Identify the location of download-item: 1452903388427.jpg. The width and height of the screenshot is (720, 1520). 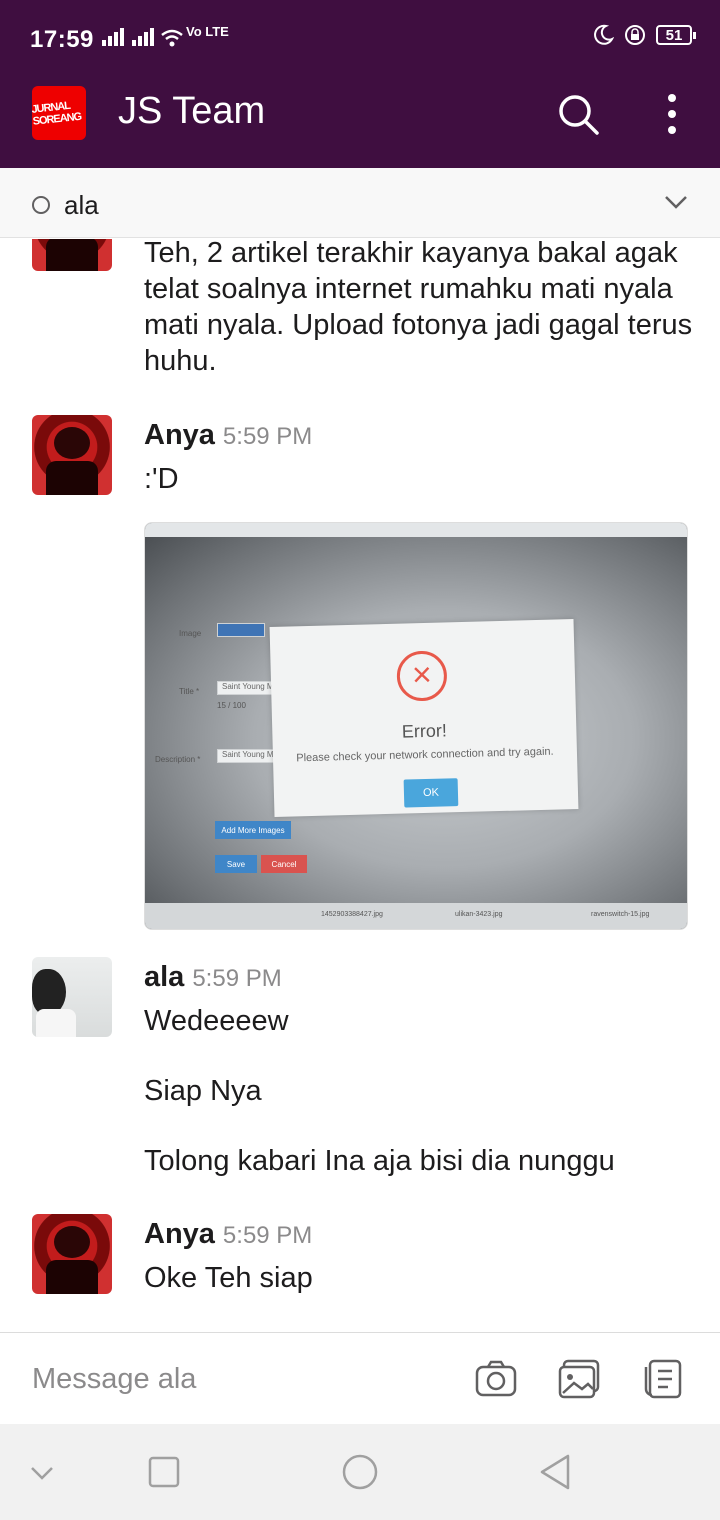
(352, 914).